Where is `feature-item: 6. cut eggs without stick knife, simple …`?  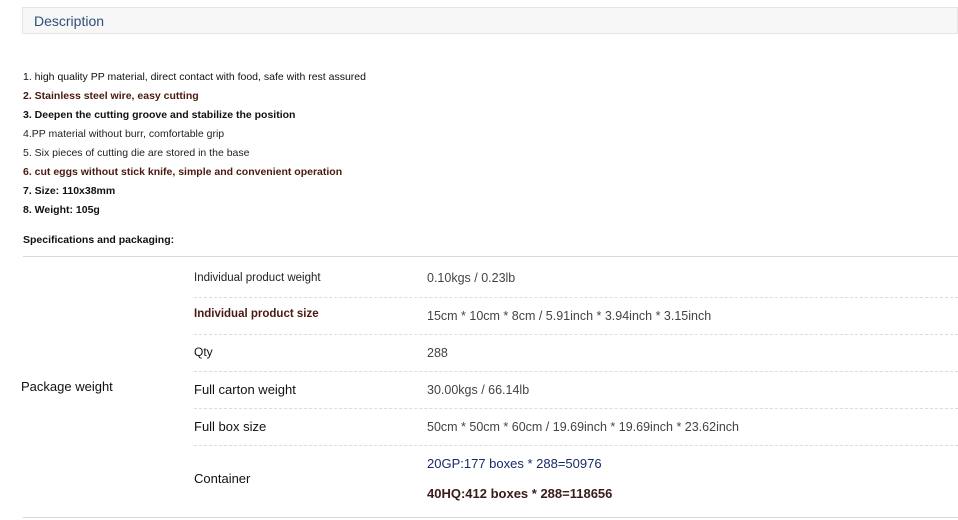 feature-item: 6. cut eggs without stick knife, simple … is located at coordinates (183, 172).